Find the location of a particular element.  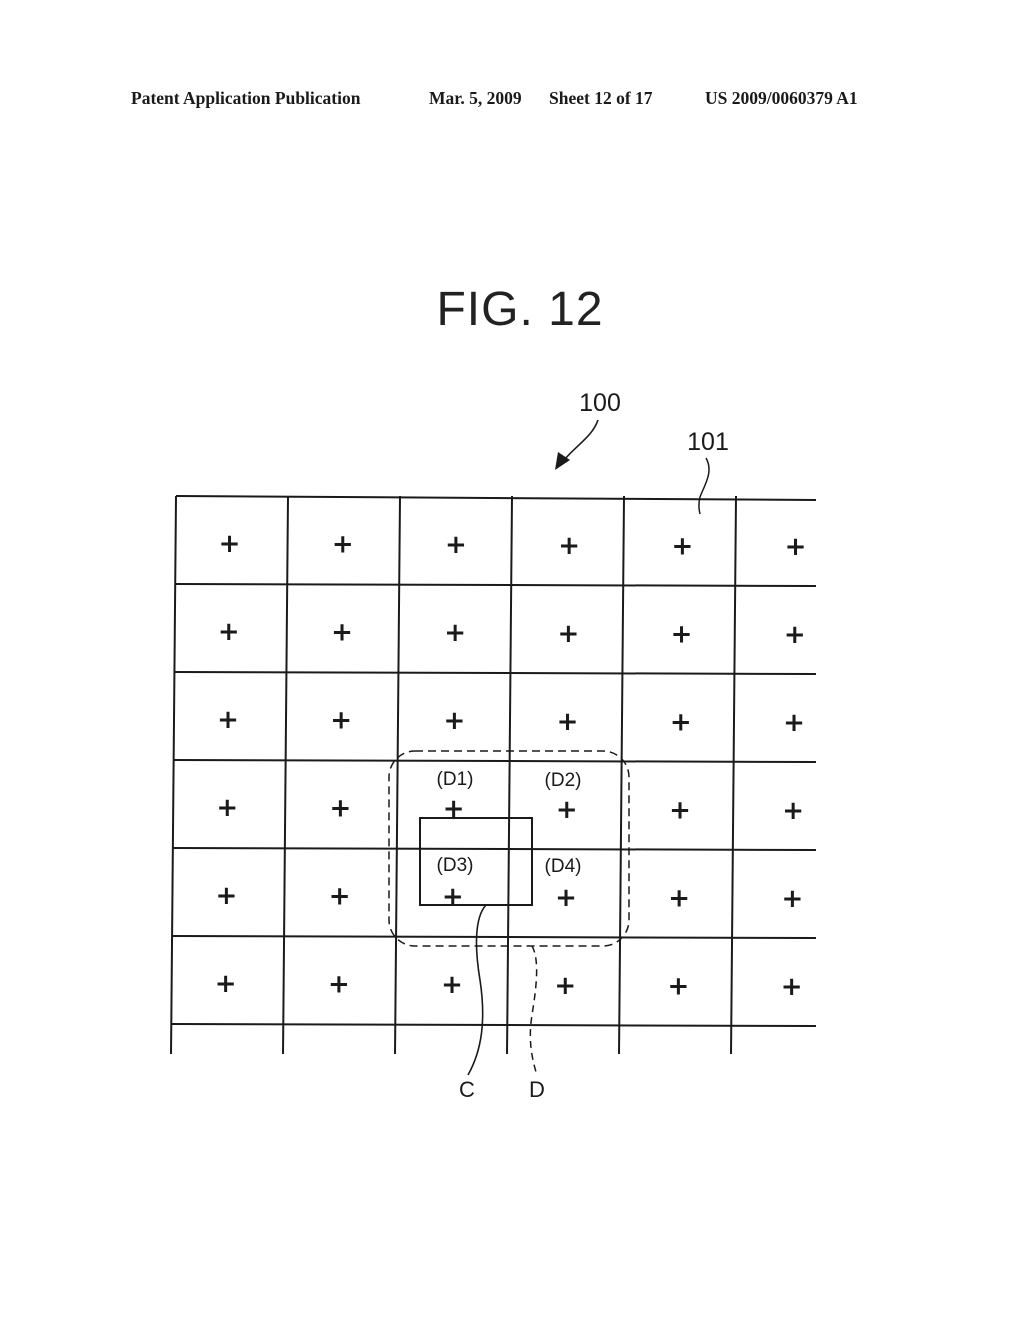

cell-label-d3: (D3) is located at coordinates (455, 865).